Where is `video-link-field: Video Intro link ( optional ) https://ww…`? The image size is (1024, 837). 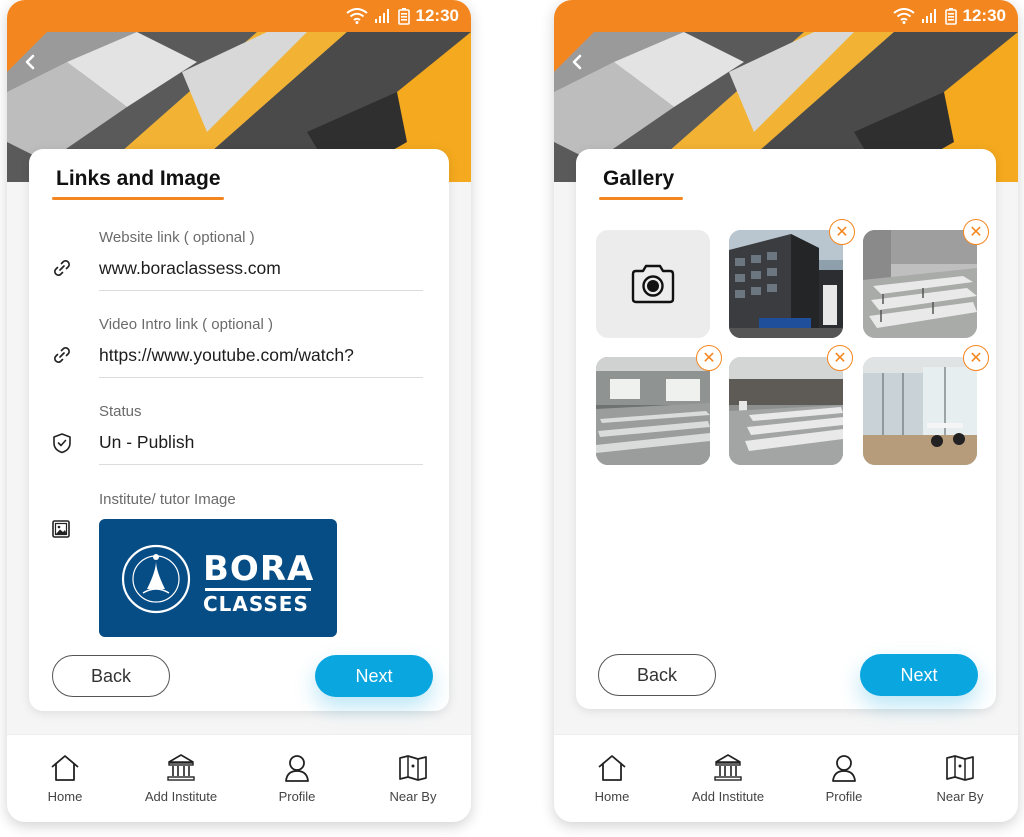
video-link-field: Video Intro link ( optional ) https://ww… is located at coordinates (261, 347).